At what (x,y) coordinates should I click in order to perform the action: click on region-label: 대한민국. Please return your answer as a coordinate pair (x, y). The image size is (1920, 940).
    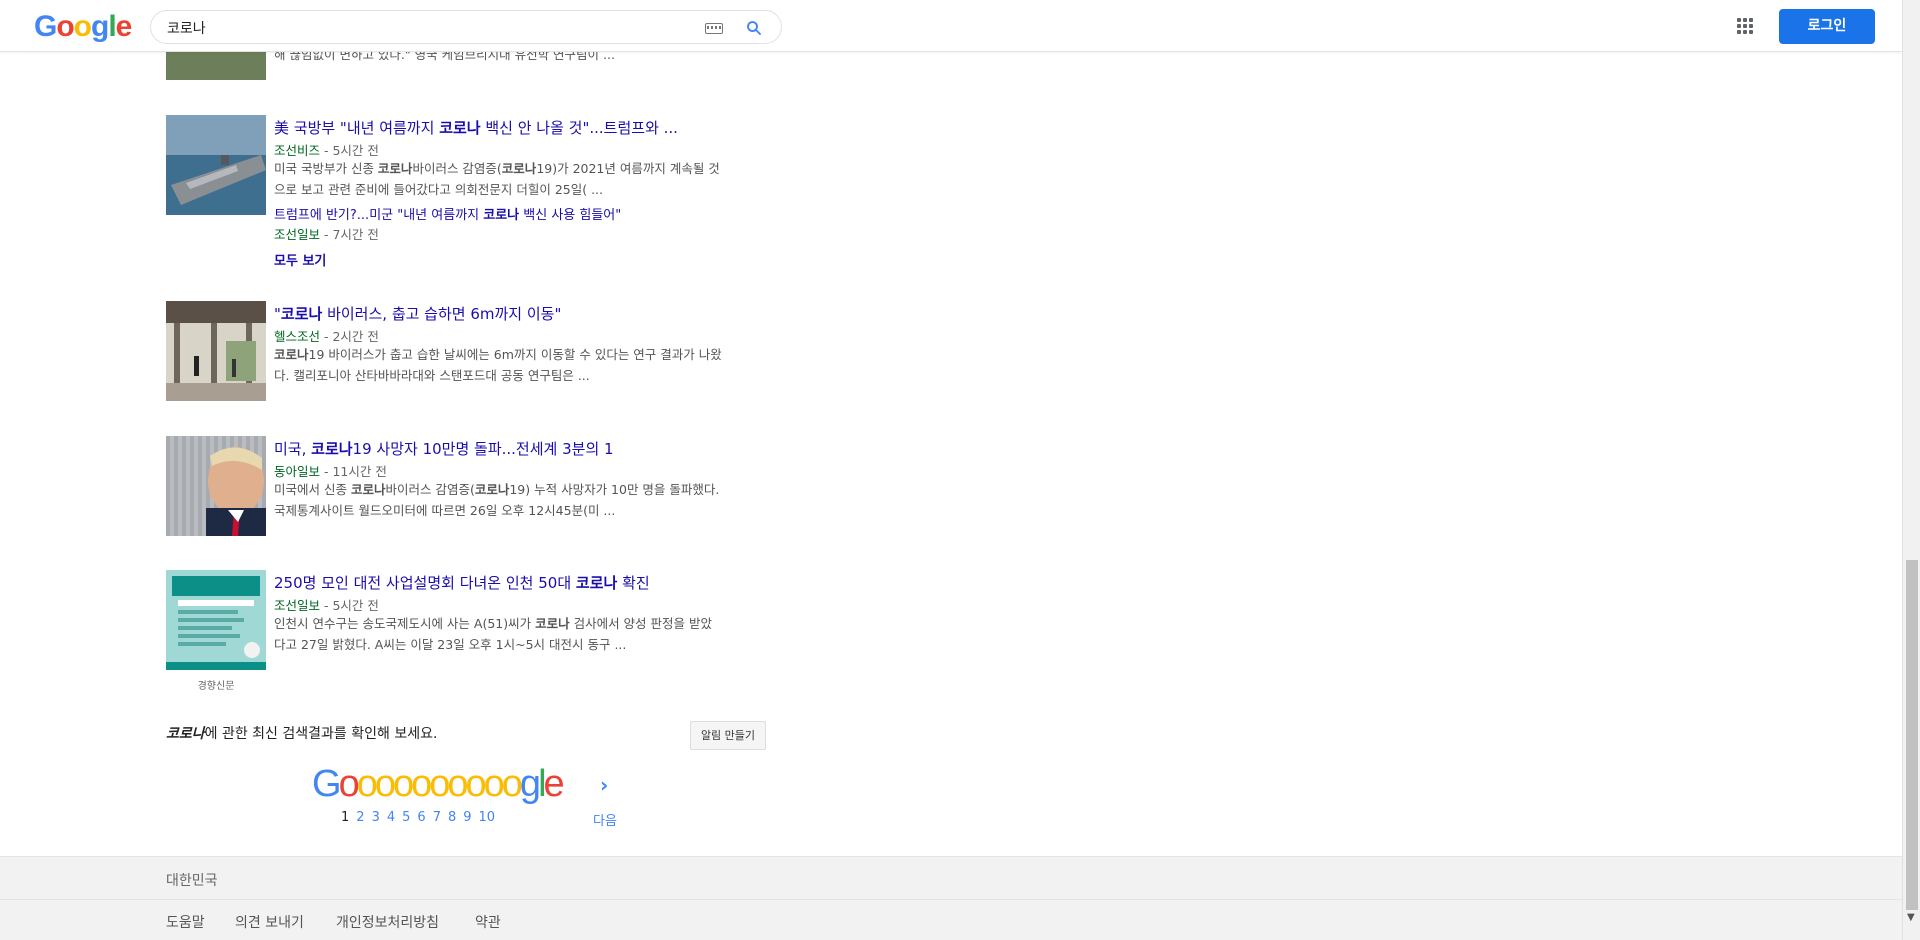
    Looking at the image, I should click on (192, 881).